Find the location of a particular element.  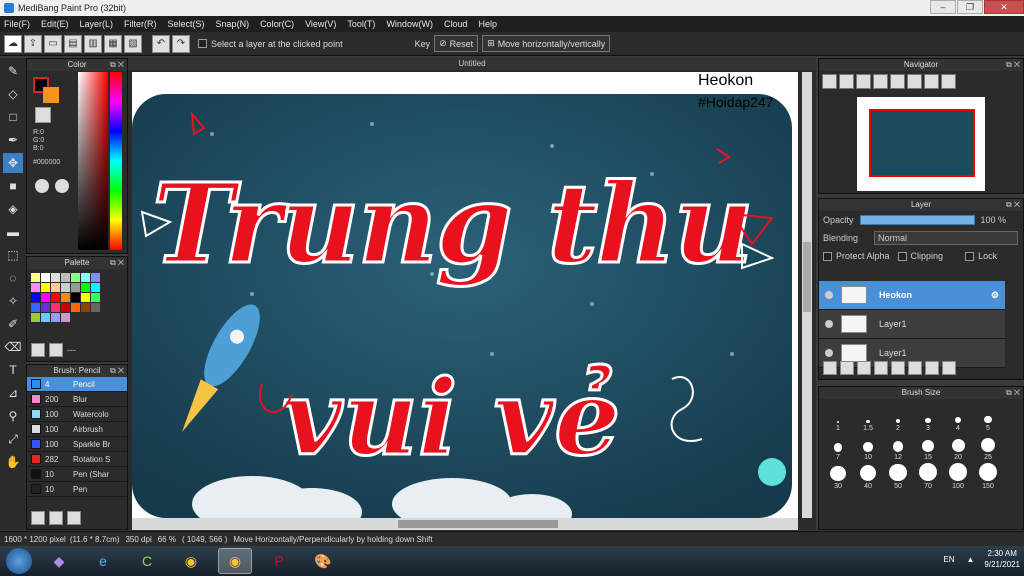

menu-tool: Tool(T) is located at coordinates (361, 24).